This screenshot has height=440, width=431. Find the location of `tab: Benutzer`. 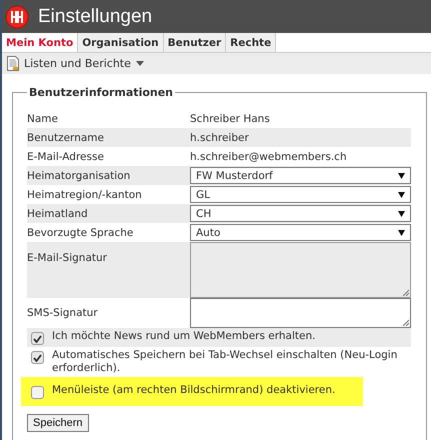

tab: Benutzer is located at coordinates (195, 42).